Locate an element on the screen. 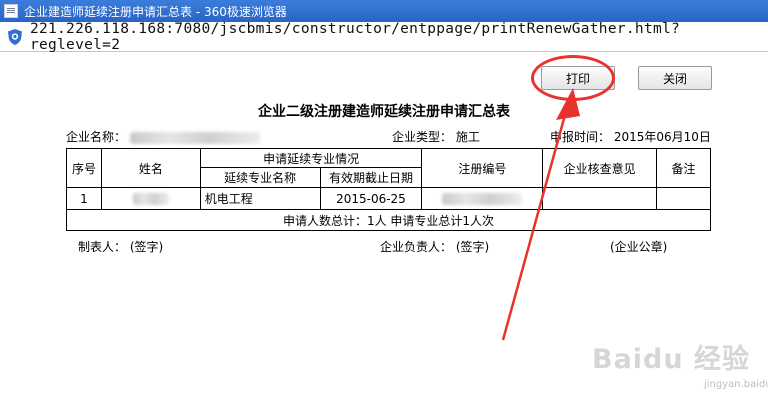 The width and height of the screenshot is (768, 408). window-title: 企业建造师延续注册申请汇总表 - 360极速浏览器 is located at coordinates (155, 11).